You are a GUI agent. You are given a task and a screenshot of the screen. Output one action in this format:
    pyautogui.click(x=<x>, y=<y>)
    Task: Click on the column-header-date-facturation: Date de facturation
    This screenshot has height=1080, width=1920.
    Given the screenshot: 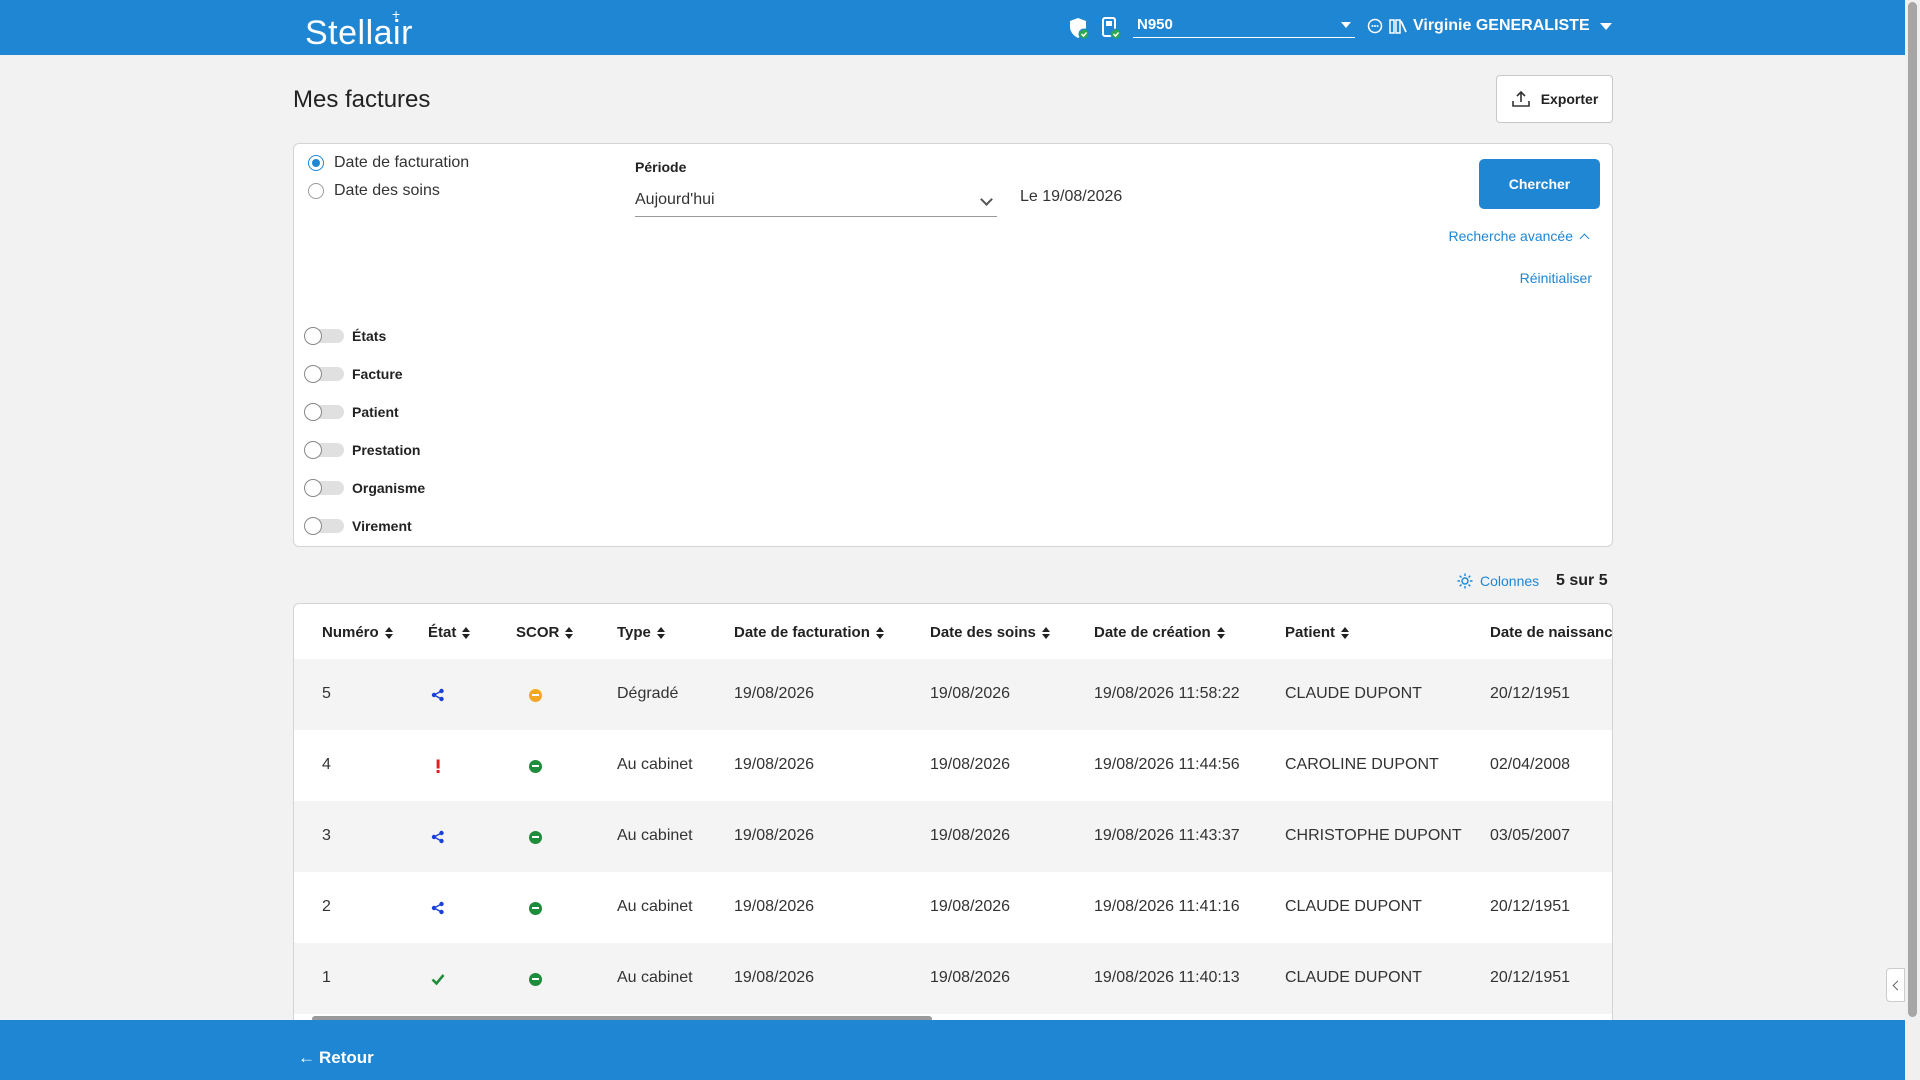 What is the action you would take?
    pyautogui.click(x=809, y=632)
    